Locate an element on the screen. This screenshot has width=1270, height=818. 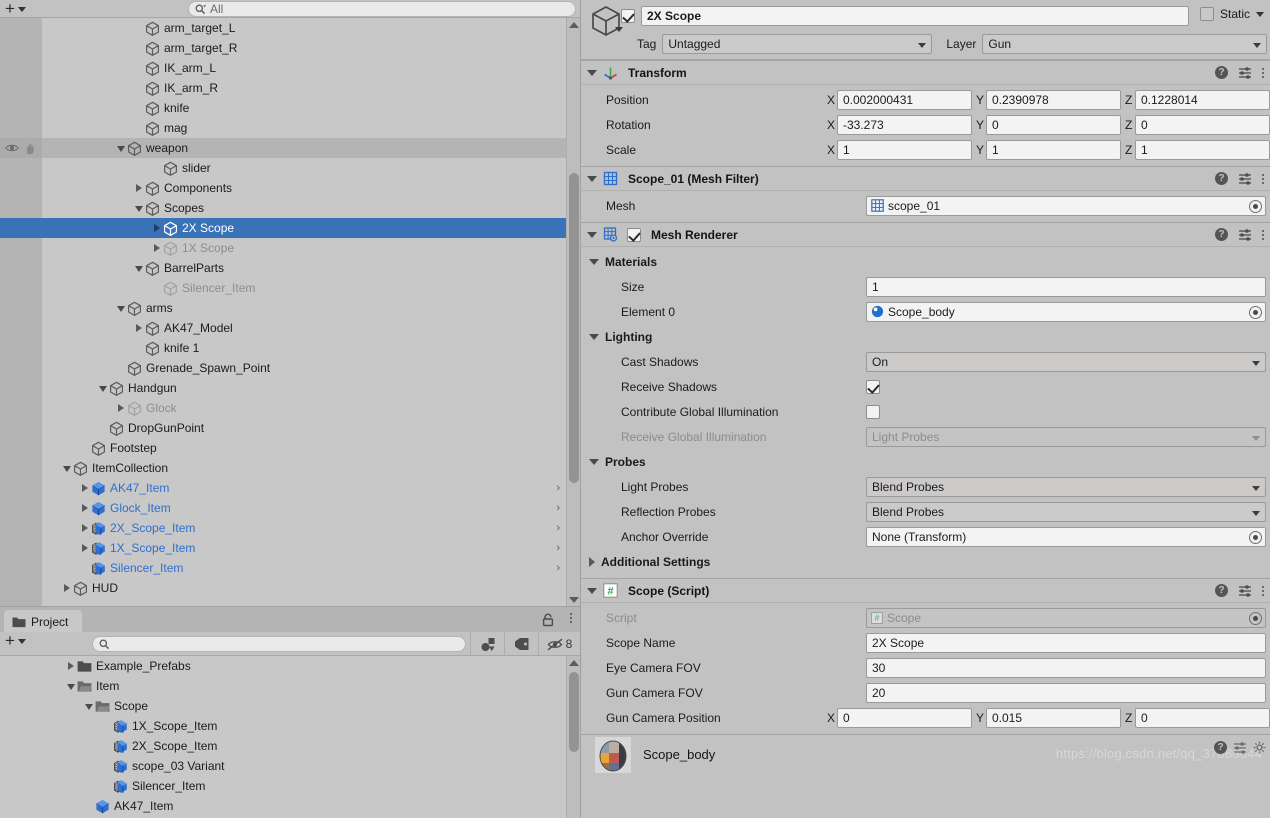
component-header-mesh-renderer: Mesh Renderer ? is located at coordinates (925, 234).